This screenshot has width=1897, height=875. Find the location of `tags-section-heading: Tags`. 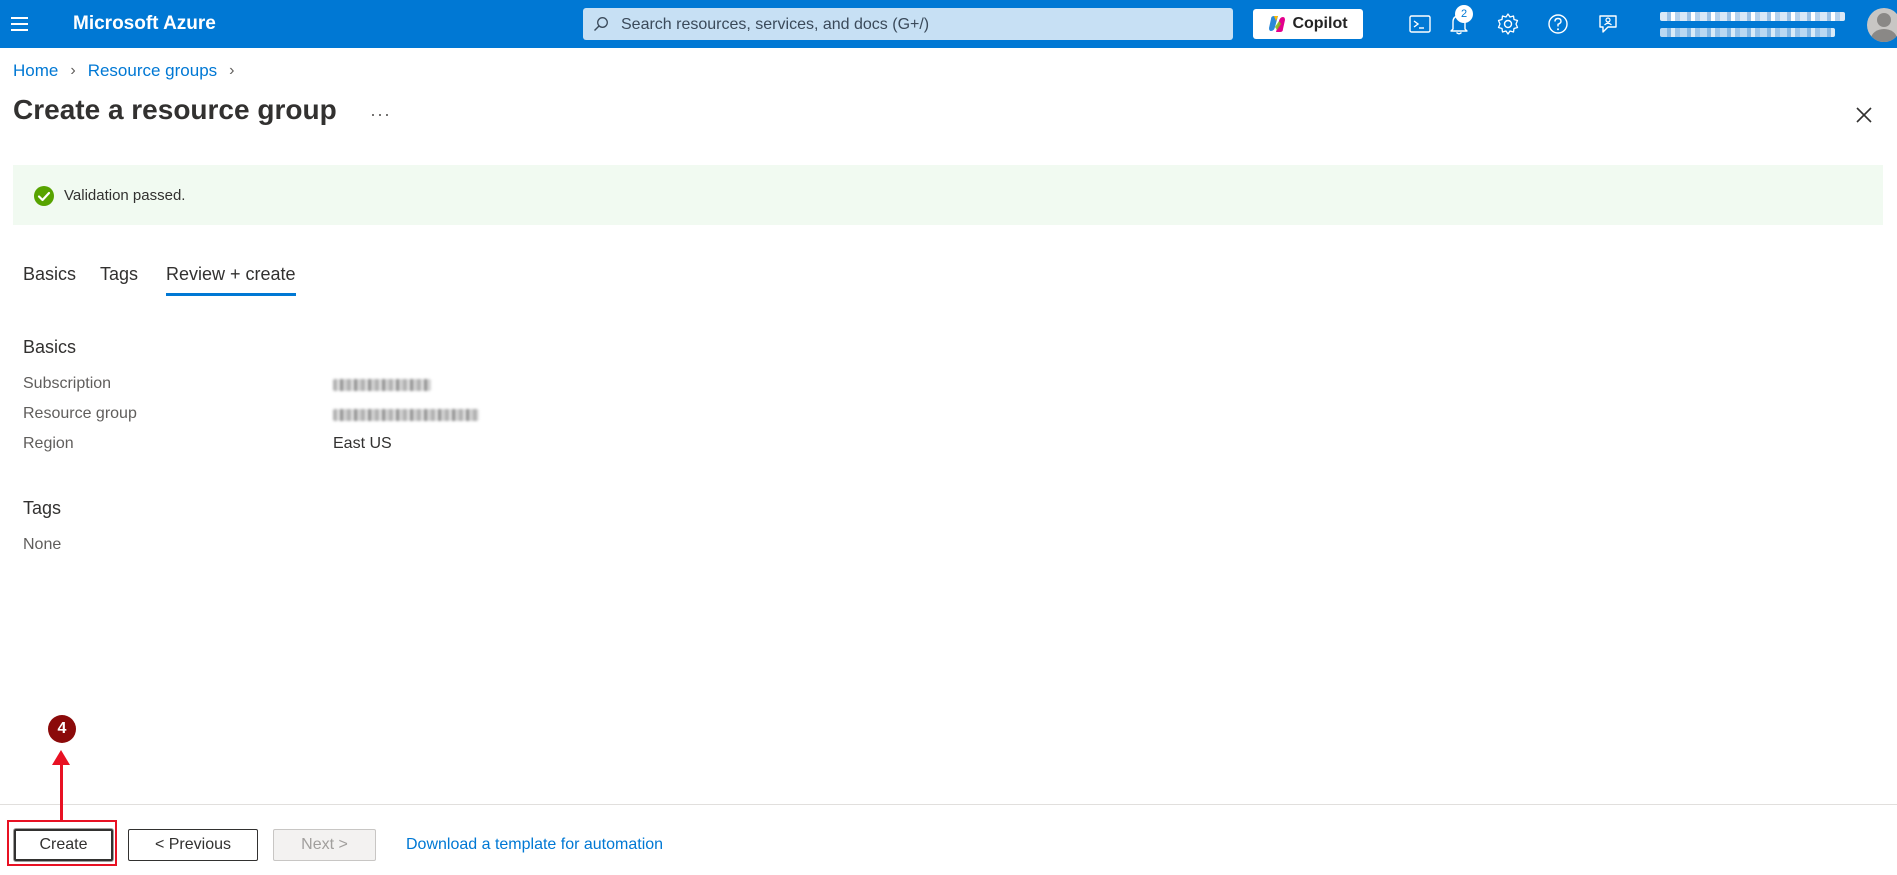

tags-section-heading: Tags is located at coordinates (42, 508).